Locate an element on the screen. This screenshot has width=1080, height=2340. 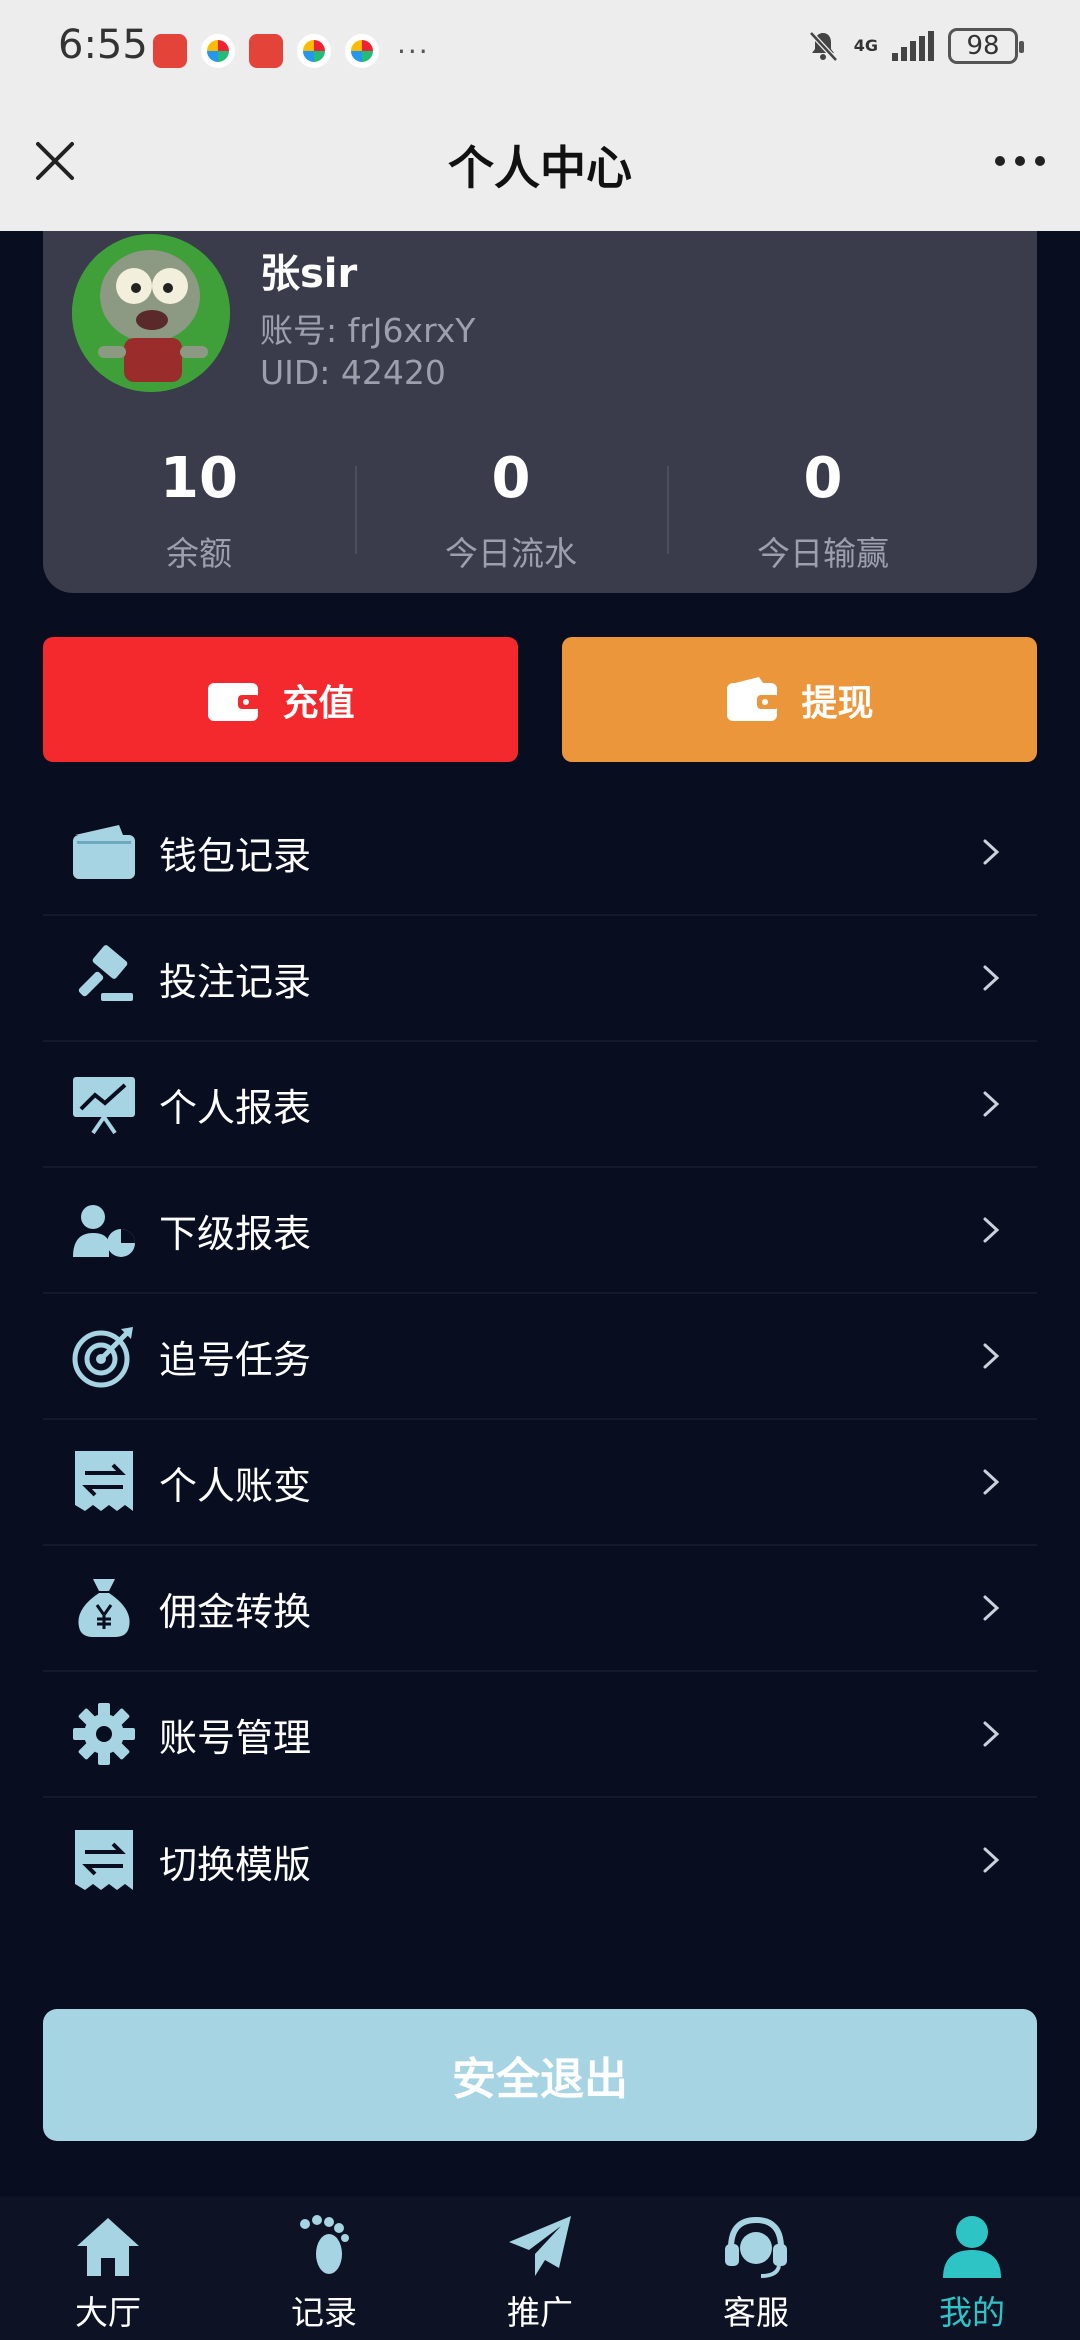
menu-item-commission-conversion: 佣金转换 is located at coordinates (540, 1609).